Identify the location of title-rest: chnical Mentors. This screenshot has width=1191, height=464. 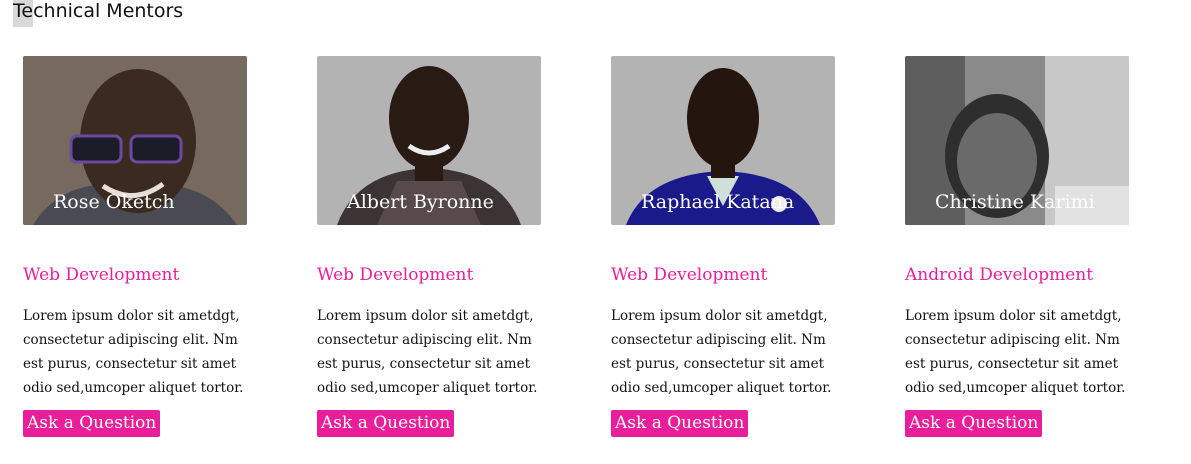
(108, 11).